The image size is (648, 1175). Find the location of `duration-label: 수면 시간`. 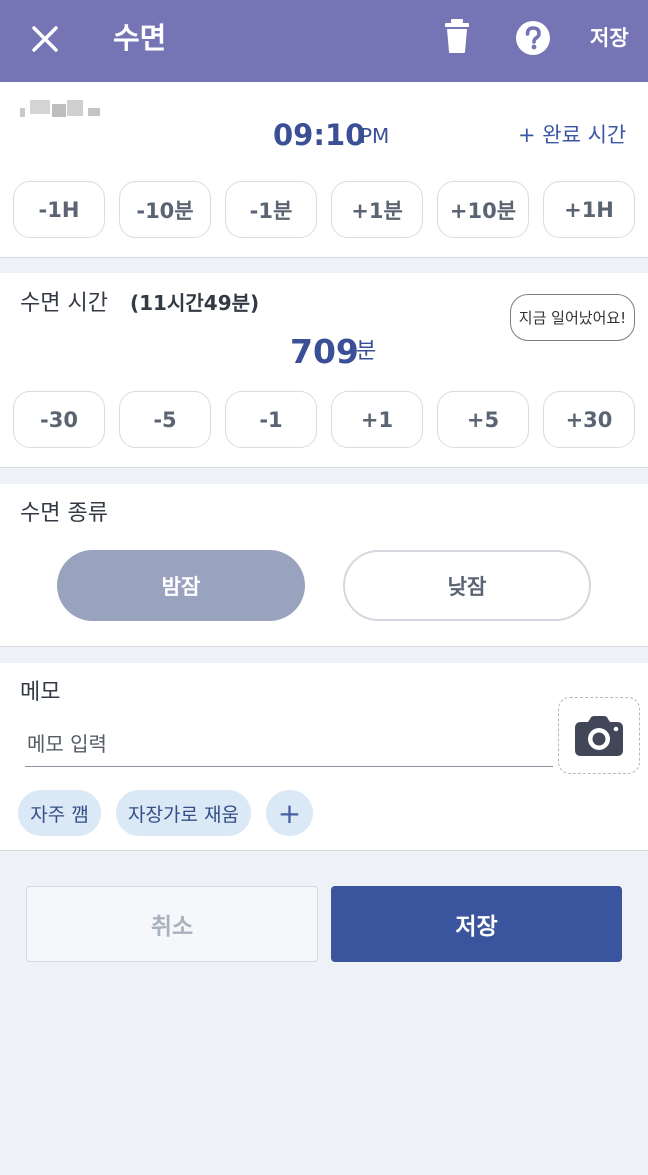

duration-label: 수면 시간 is located at coordinates (64, 303).